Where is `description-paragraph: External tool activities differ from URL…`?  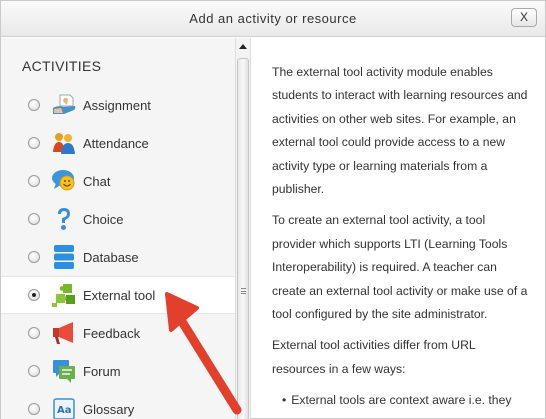 description-paragraph: External tool activities differ from URL… is located at coordinates (374, 357).